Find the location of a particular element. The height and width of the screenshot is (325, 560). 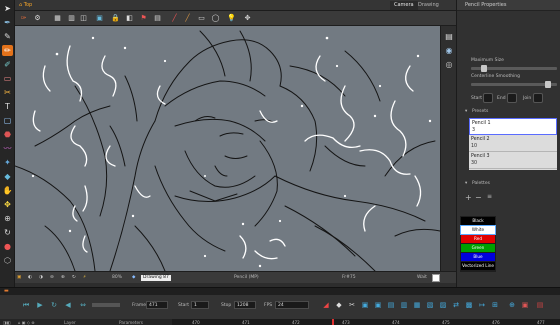

rotate-icon: ↻ is located at coordinates (7, 232).